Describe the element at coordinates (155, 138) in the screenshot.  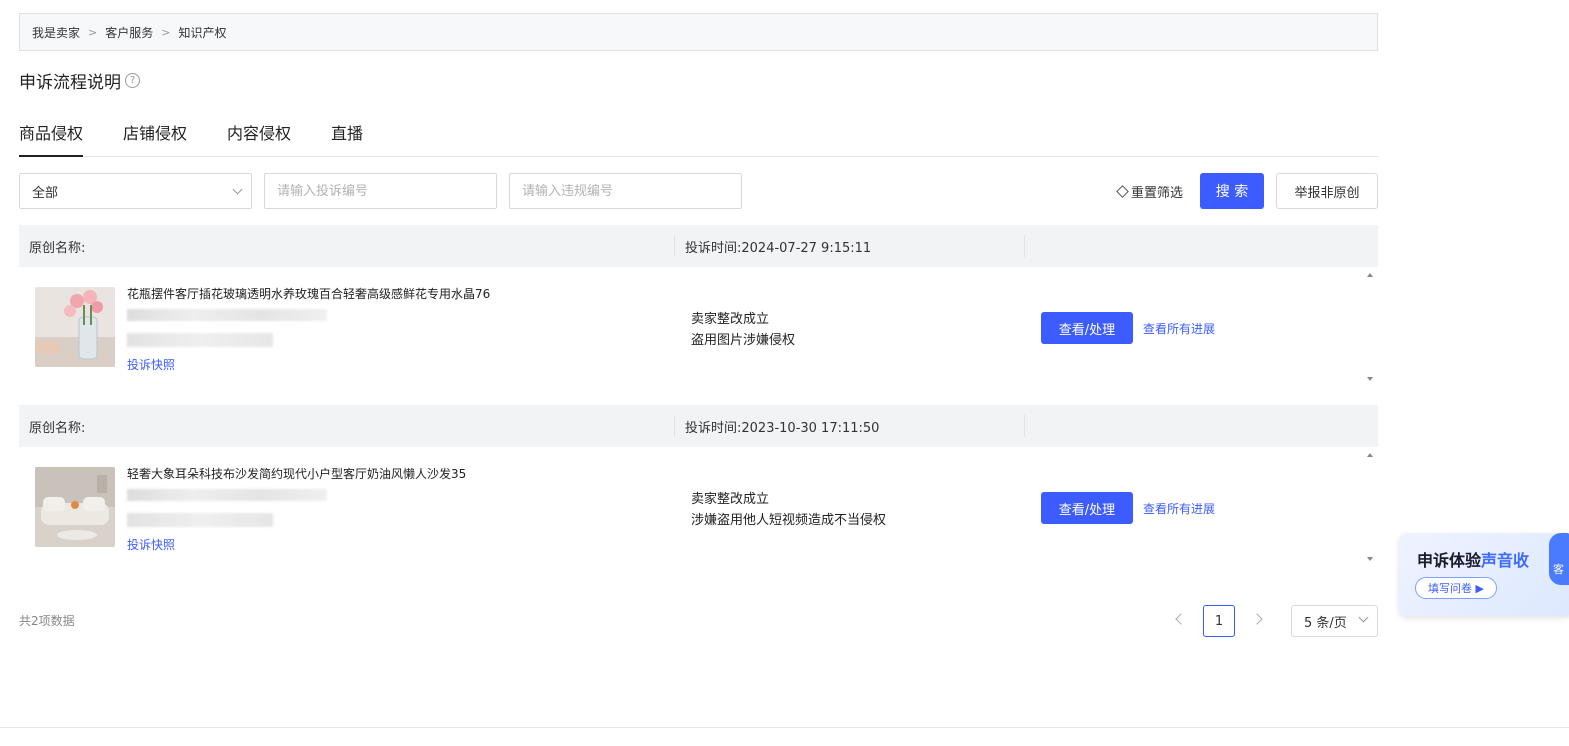
I see `tab-store-infringement: 店铺侵权` at that location.